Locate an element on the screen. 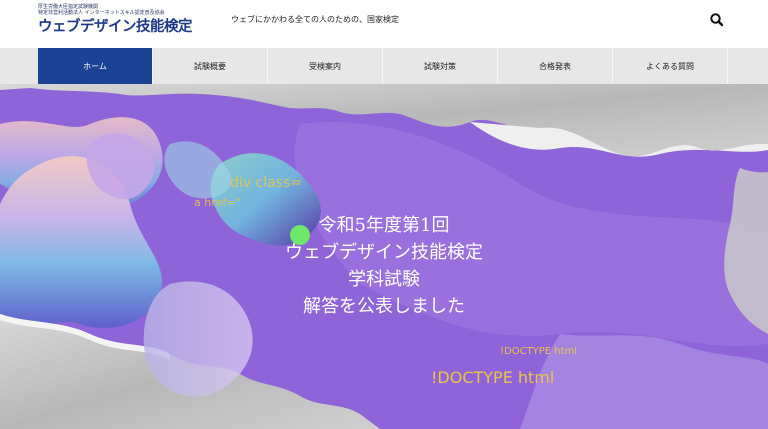 The image size is (768, 429). nav-item-home: ホーム is located at coordinates (95, 66).